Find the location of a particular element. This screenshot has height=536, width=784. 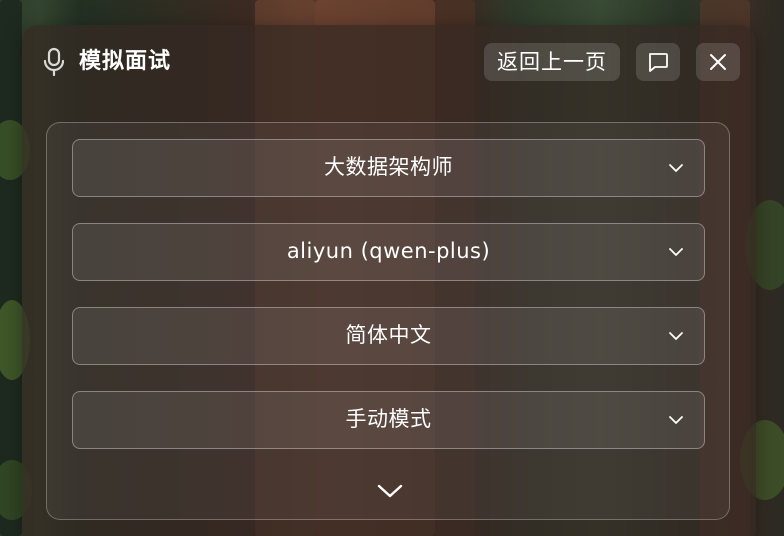

close-button is located at coordinates (718, 62).